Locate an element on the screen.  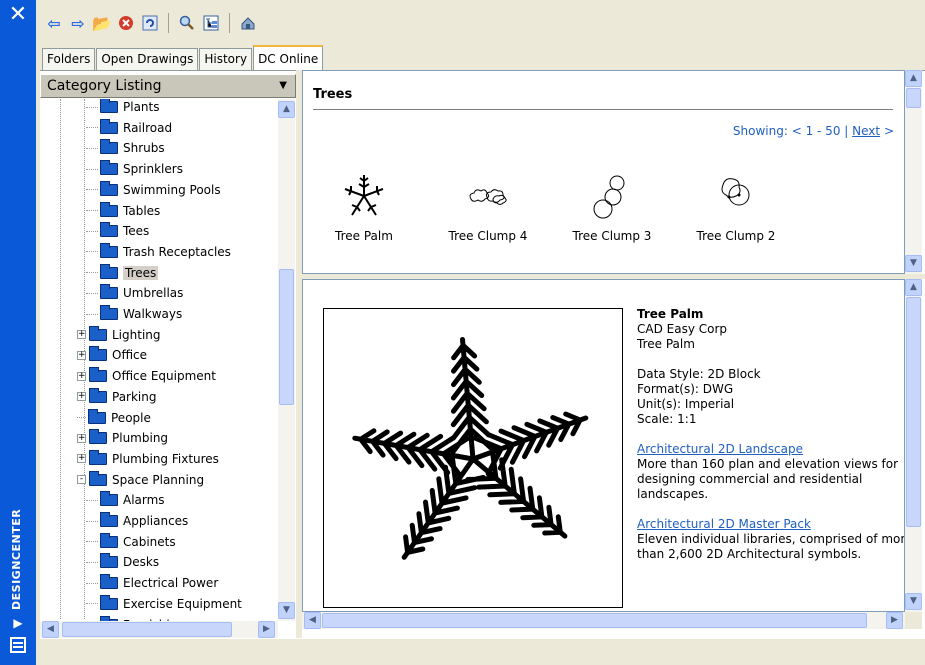
toolbar-separator is located at coordinates (168, 23).